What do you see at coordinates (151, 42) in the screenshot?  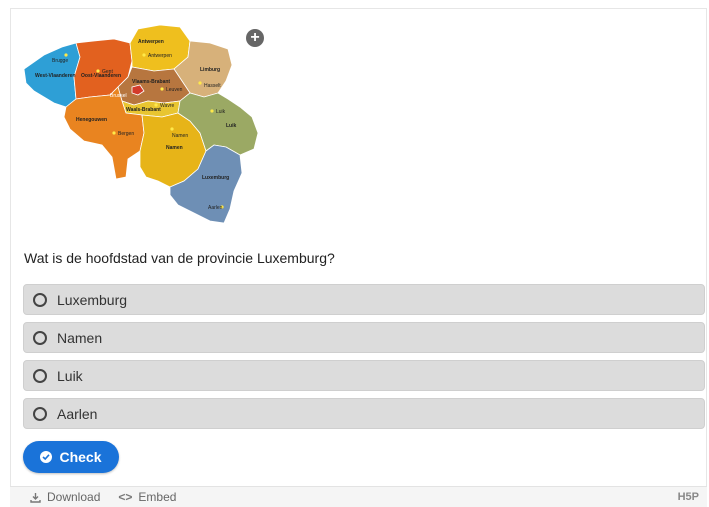 I see `label-antwerpen: Antwerpen` at bounding box center [151, 42].